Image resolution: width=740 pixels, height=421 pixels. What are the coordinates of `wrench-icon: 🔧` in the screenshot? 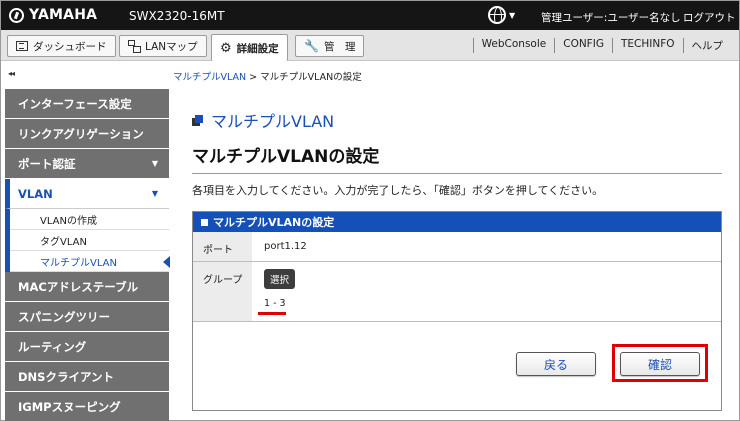 It's located at (311, 46).